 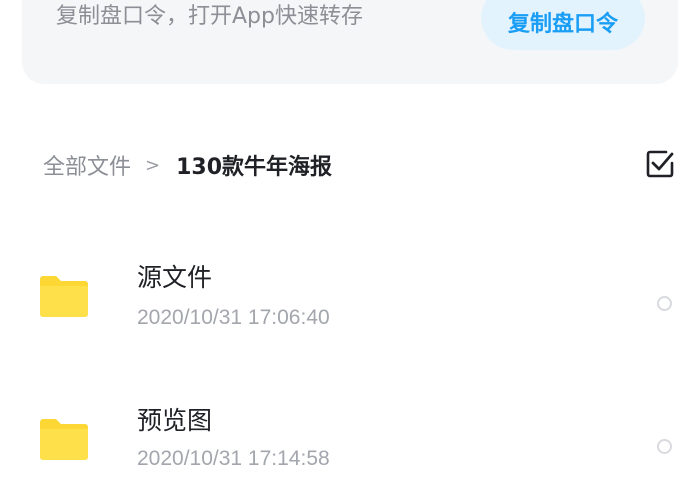 What do you see at coordinates (563, 25) in the screenshot?
I see `copy-share-code-button: 复制盘口令` at bounding box center [563, 25].